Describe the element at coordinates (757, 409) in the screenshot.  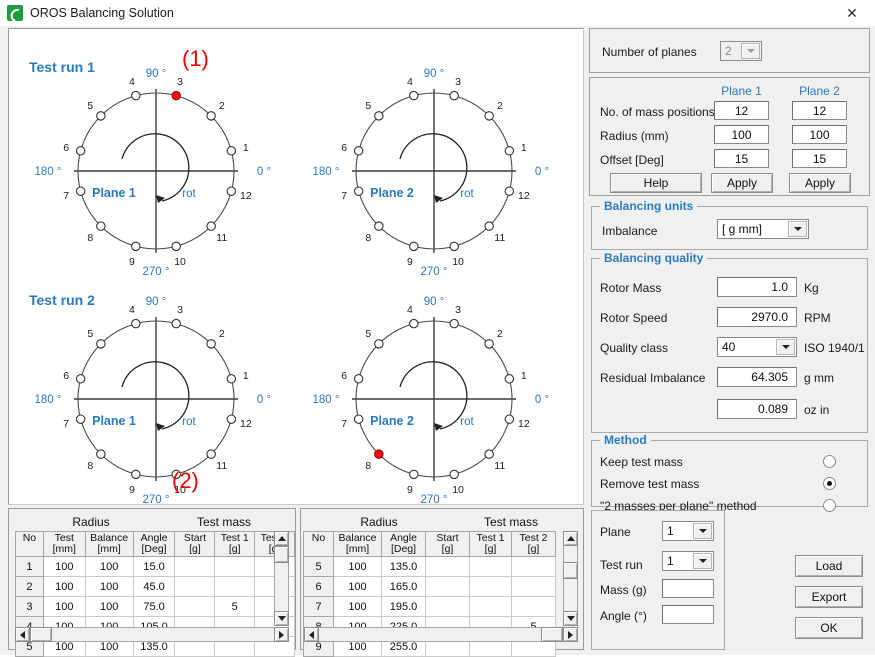
I see `residual-imbalance-ozin-input: 0.089` at that location.